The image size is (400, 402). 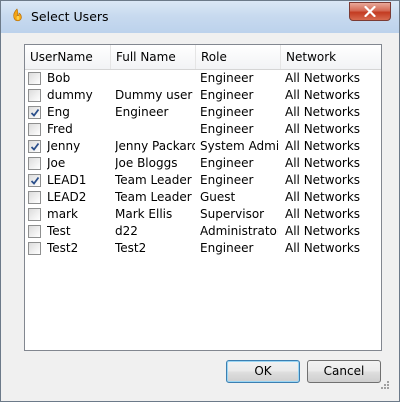 What do you see at coordinates (56, 163) in the screenshot?
I see `cell-username: Joe` at bounding box center [56, 163].